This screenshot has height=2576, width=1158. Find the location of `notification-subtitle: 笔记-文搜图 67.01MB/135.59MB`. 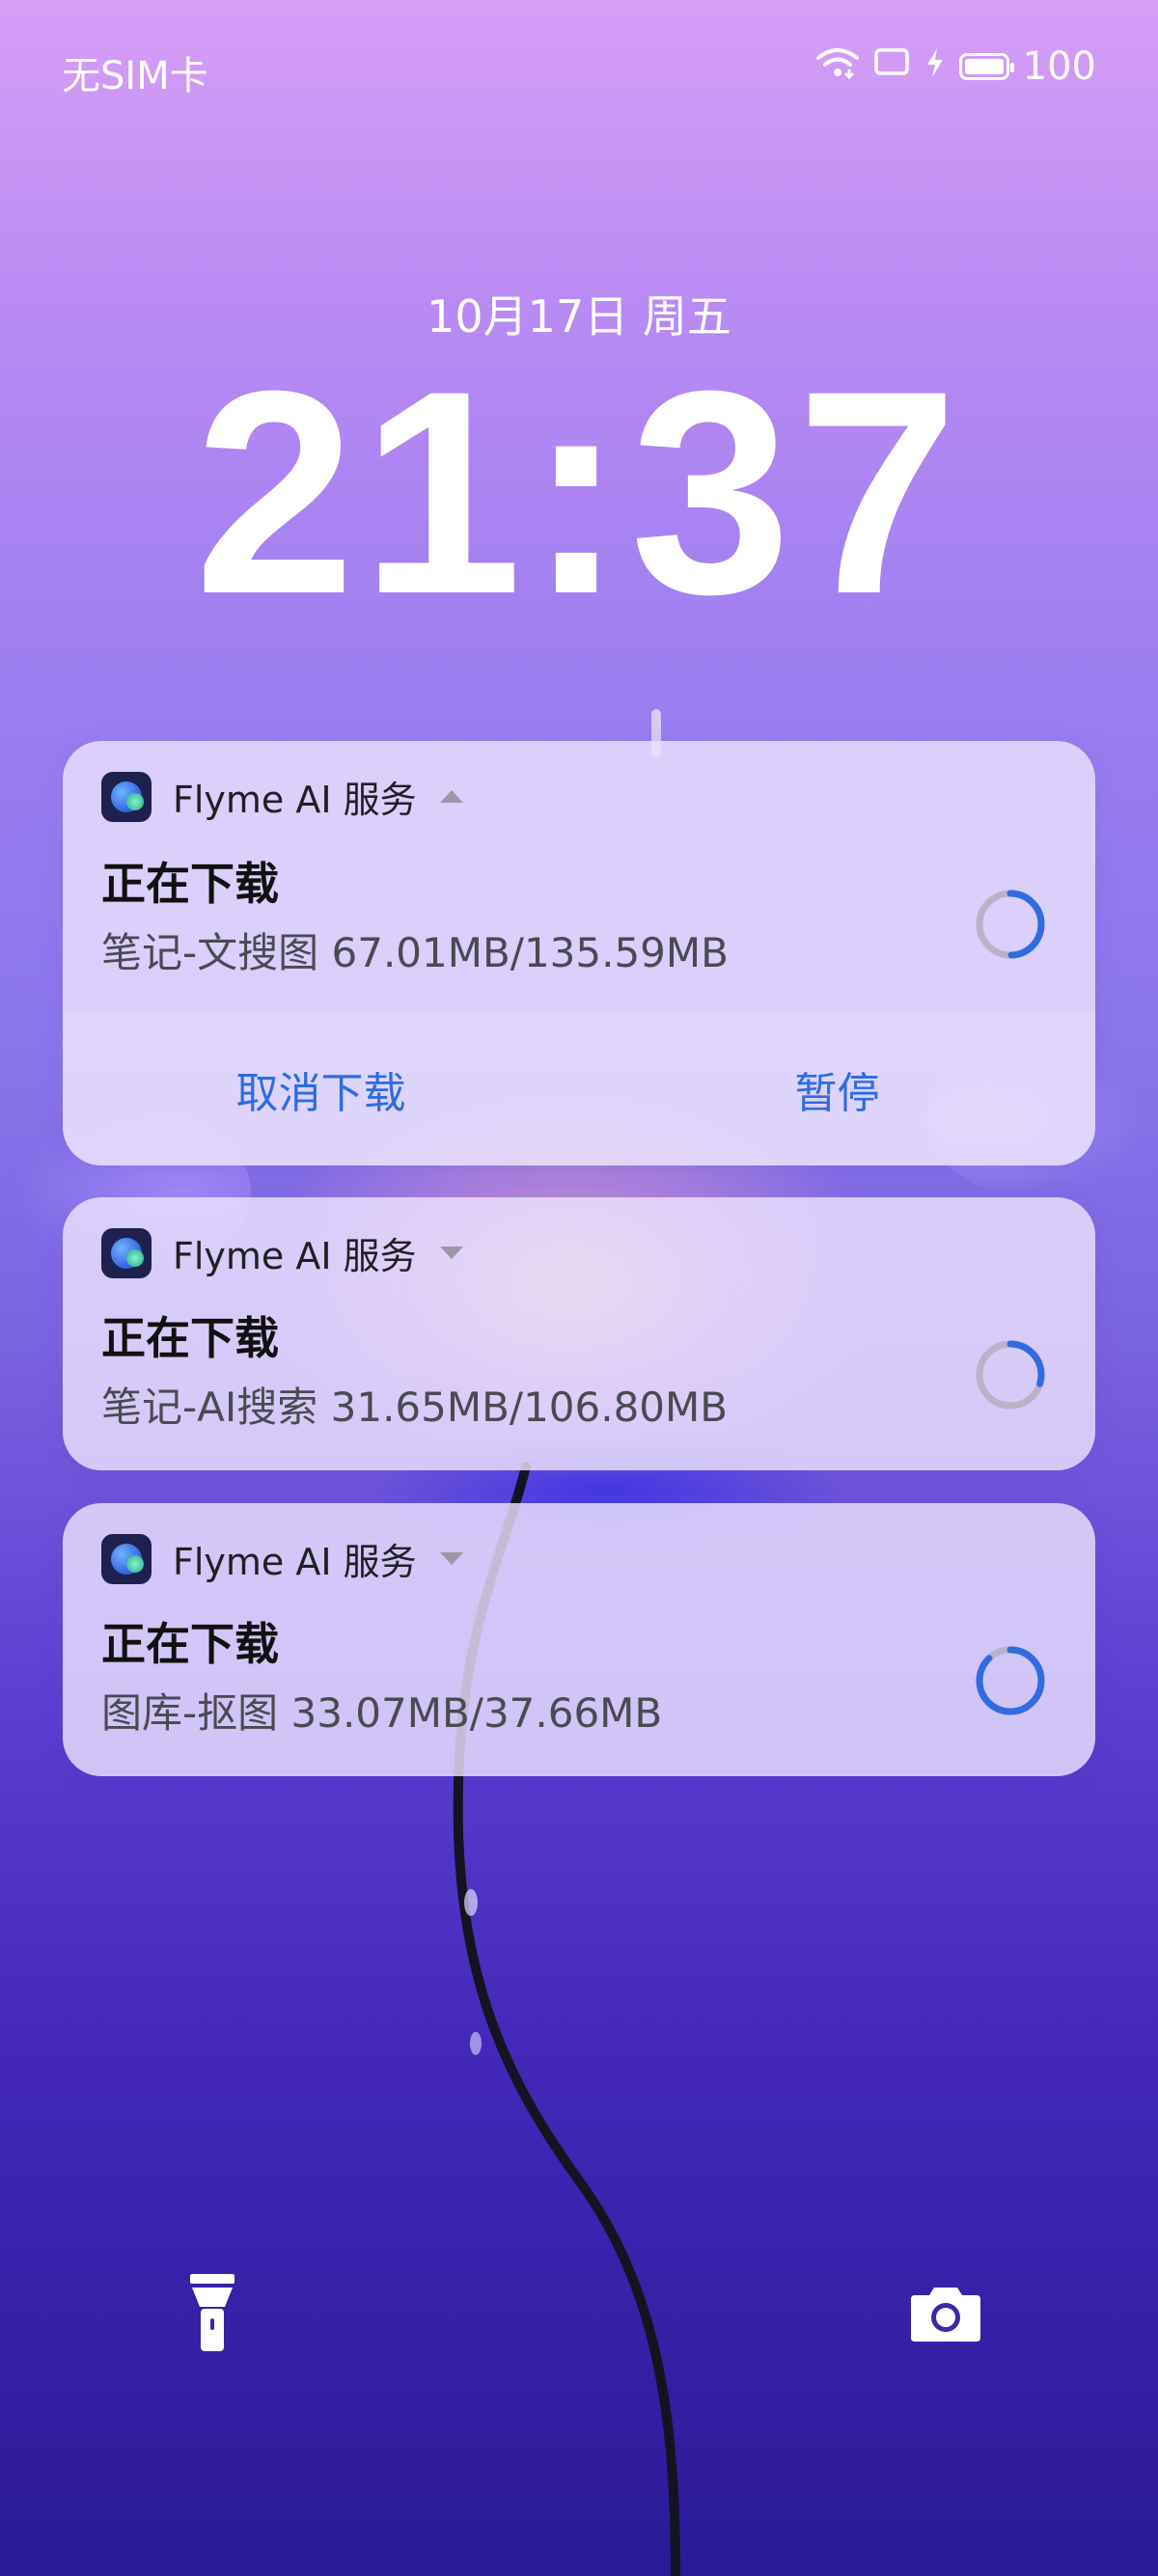

notification-subtitle: 笔记-文搜图 67.01MB/135.59MB is located at coordinates (415, 952).